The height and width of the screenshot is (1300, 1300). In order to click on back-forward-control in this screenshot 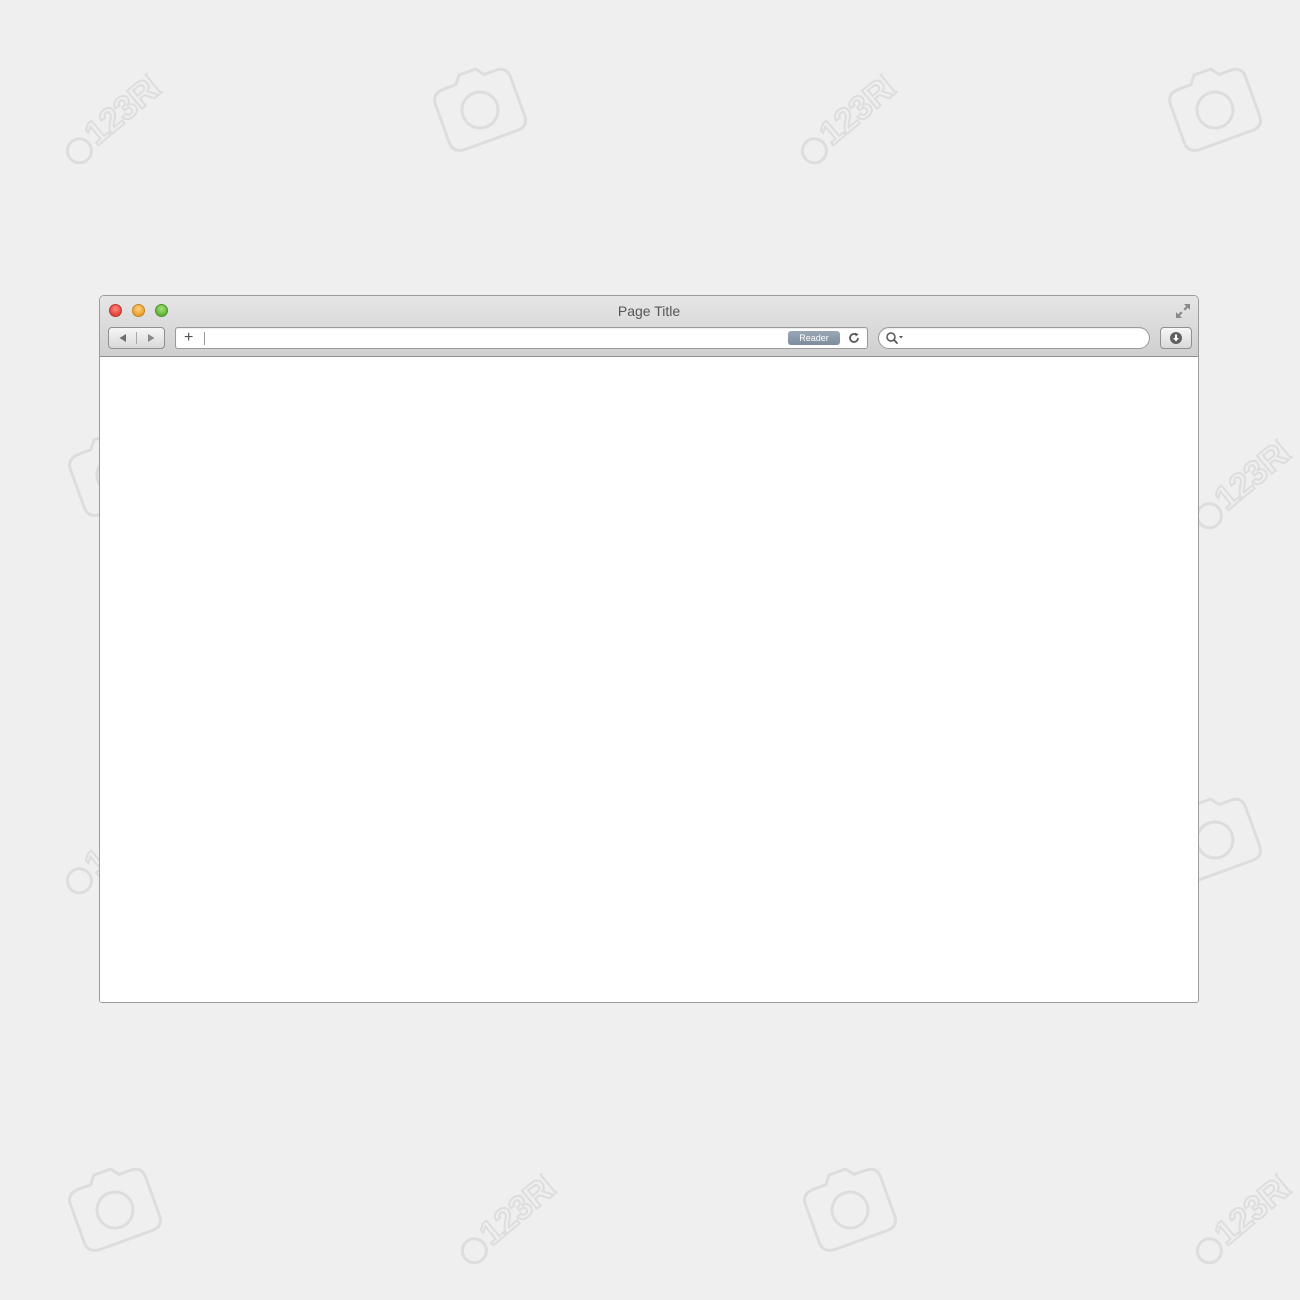, I will do `click(136, 338)`.